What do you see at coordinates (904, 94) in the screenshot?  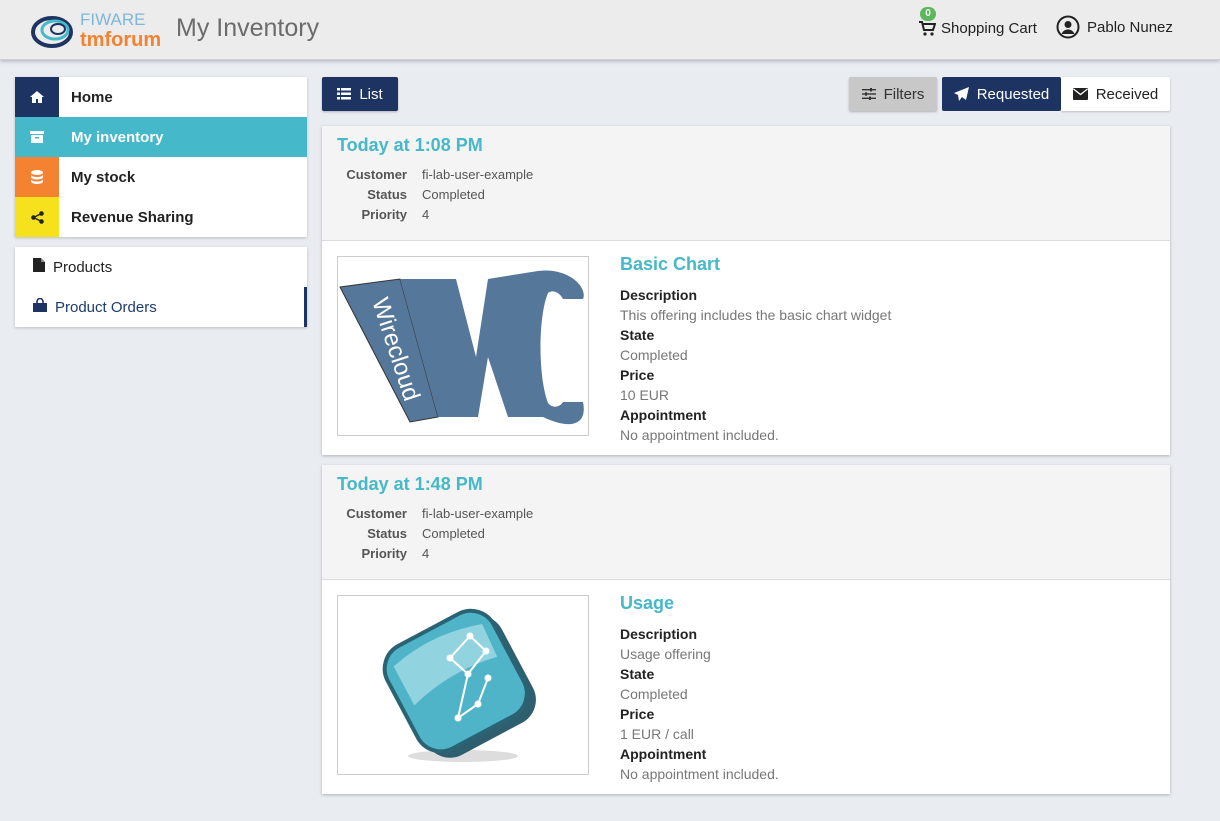 I see `filters-button-label: Filters` at bounding box center [904, 94].